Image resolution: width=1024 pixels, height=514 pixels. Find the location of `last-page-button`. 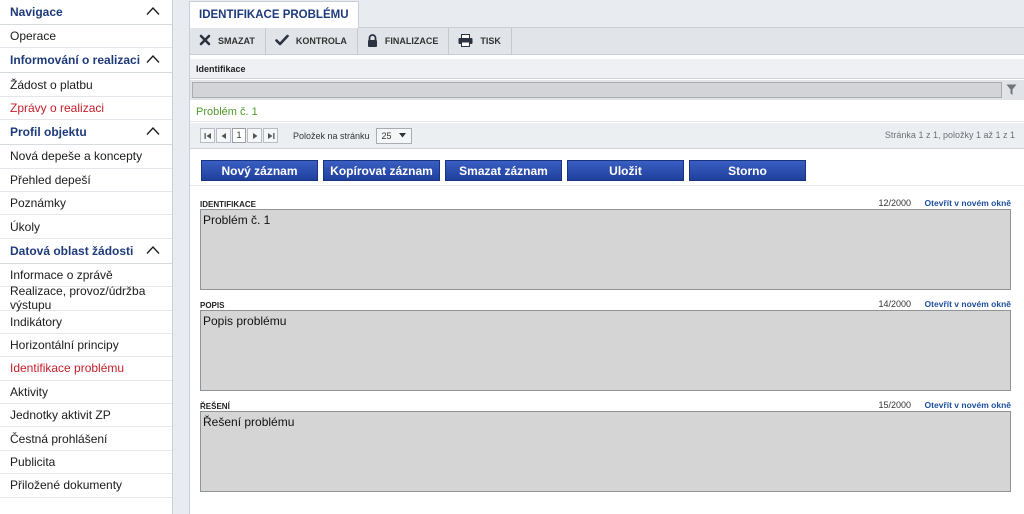

last-page-button is located at coordinates (270, 135).